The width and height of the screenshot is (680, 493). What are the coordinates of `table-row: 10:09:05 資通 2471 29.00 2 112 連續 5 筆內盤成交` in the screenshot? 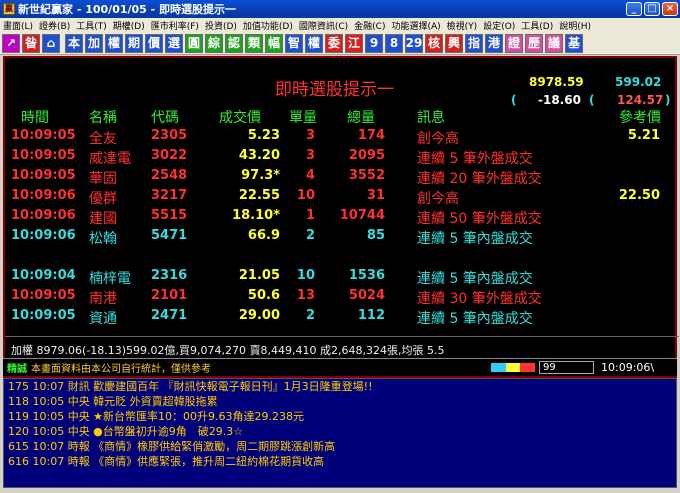 It's located at (342, 317).